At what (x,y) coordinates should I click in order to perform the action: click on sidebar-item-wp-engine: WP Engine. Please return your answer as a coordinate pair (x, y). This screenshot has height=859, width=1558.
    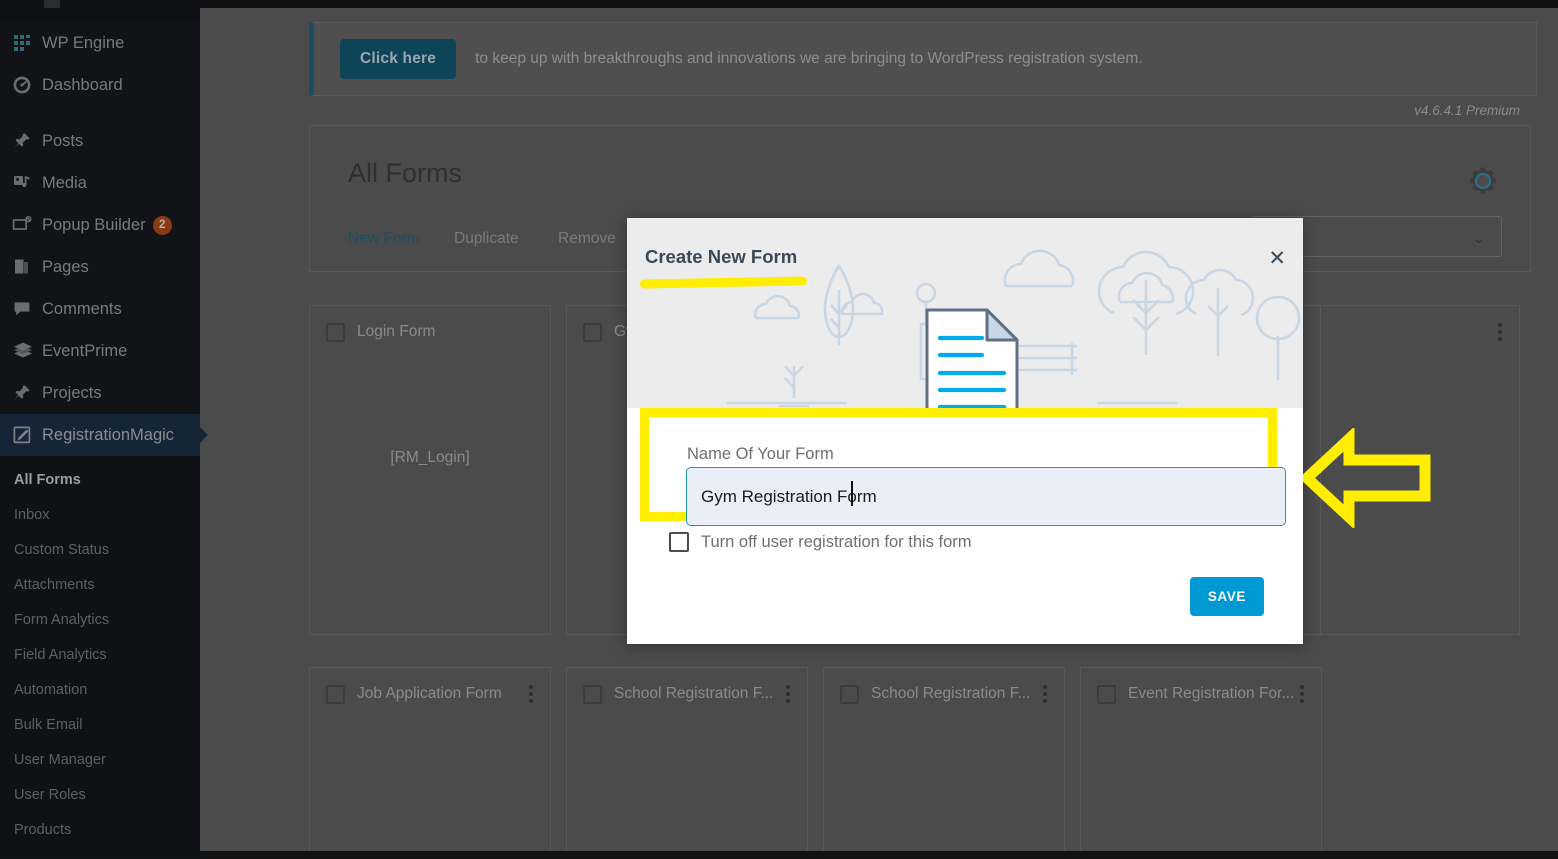
    Looking at the image, I should click on (100, 43).